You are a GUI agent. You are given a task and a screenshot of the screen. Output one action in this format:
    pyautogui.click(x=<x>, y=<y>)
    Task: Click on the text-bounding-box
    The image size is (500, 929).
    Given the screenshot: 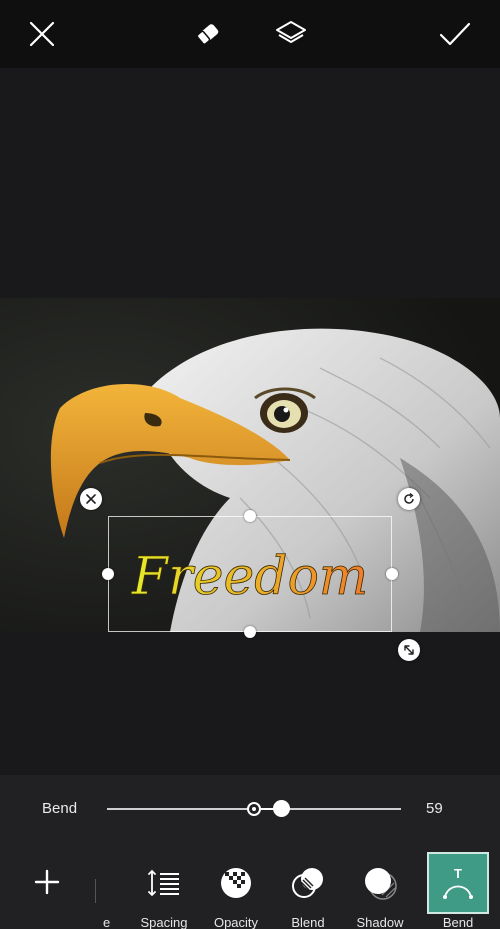 What is the action you would take?
    pyautogui.click(x=250, y=574)
    